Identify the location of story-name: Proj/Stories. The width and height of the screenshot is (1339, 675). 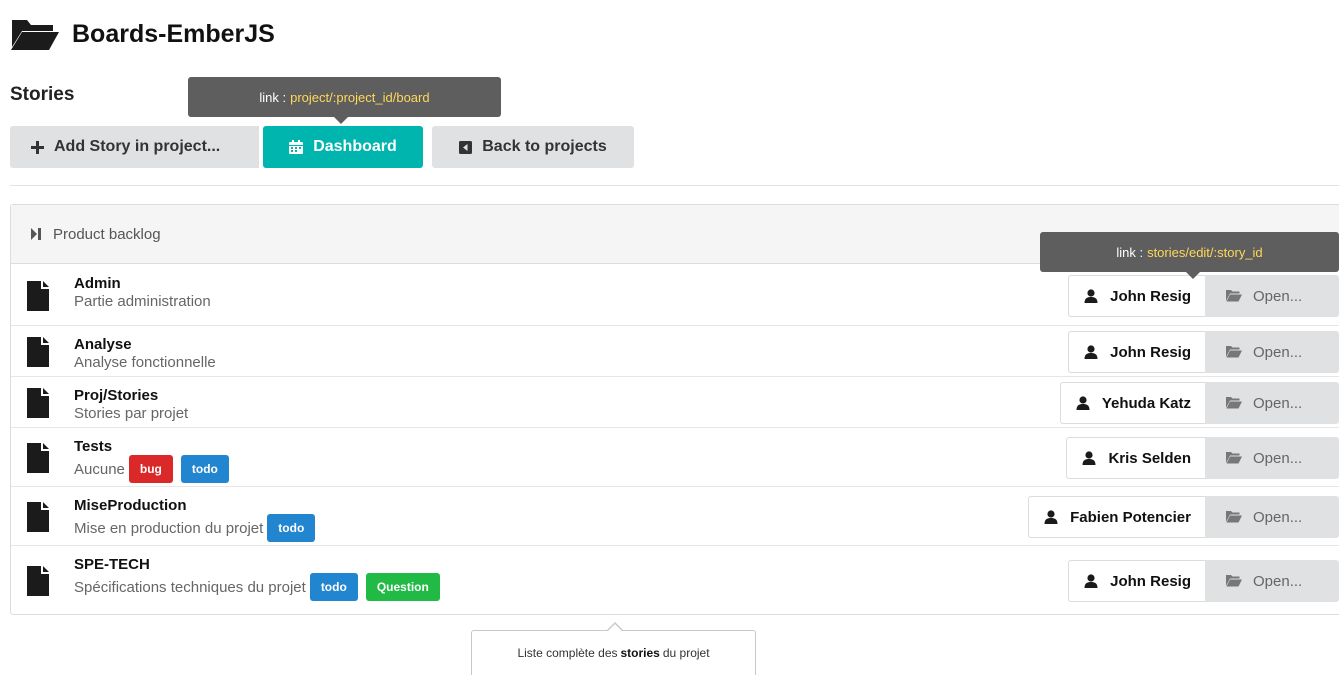
(116, 395).